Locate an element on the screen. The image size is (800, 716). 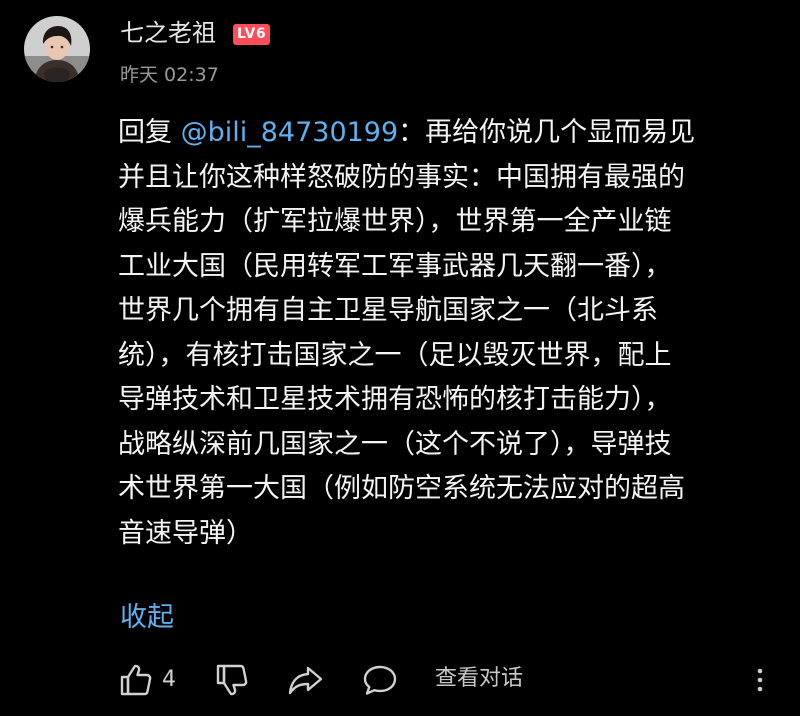
reply-prefix: 回复 is located at coordinates (145, 132).